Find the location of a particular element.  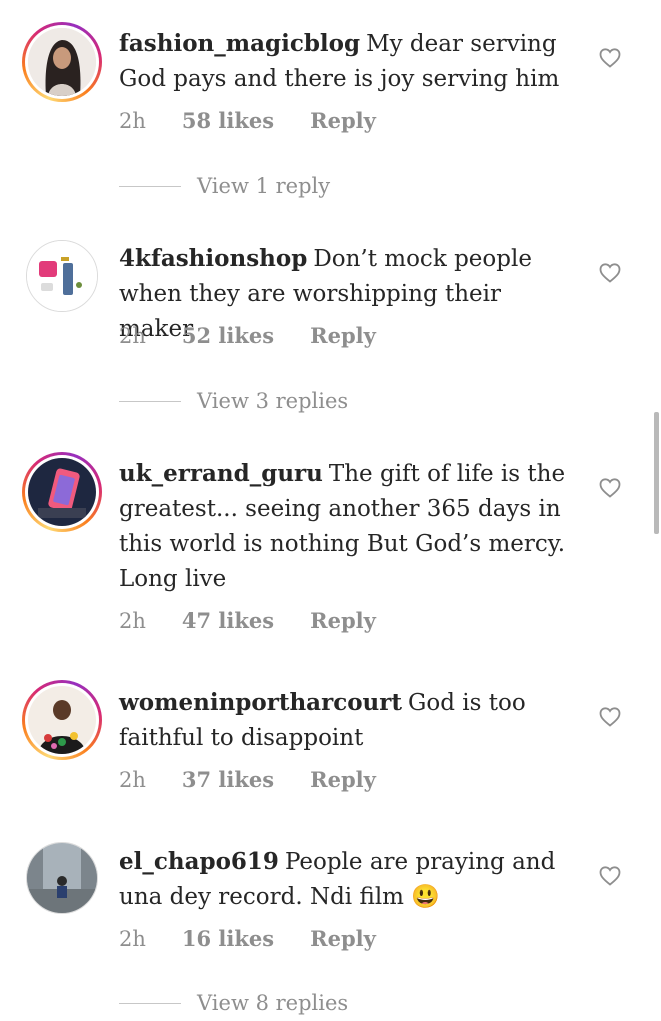

comment-likes: 37 likes is located at coordinates (228, 779).